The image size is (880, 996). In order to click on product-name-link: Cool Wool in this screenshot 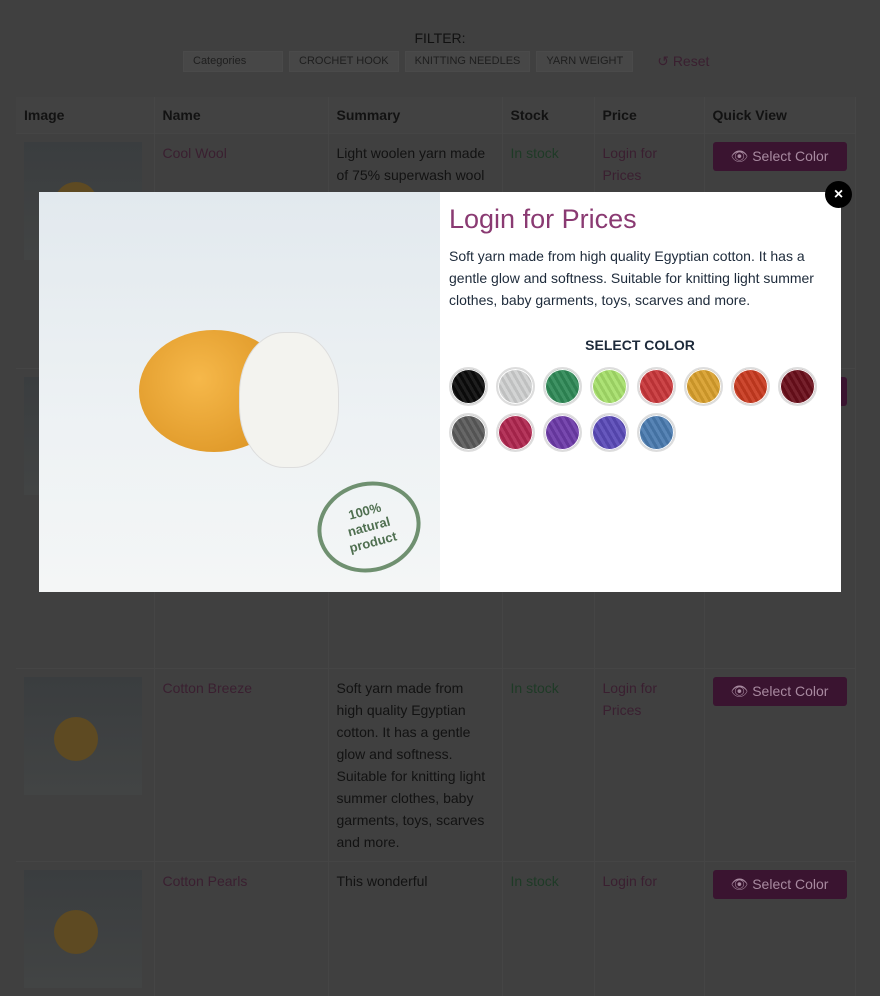, I will do `click(195, 153)`.